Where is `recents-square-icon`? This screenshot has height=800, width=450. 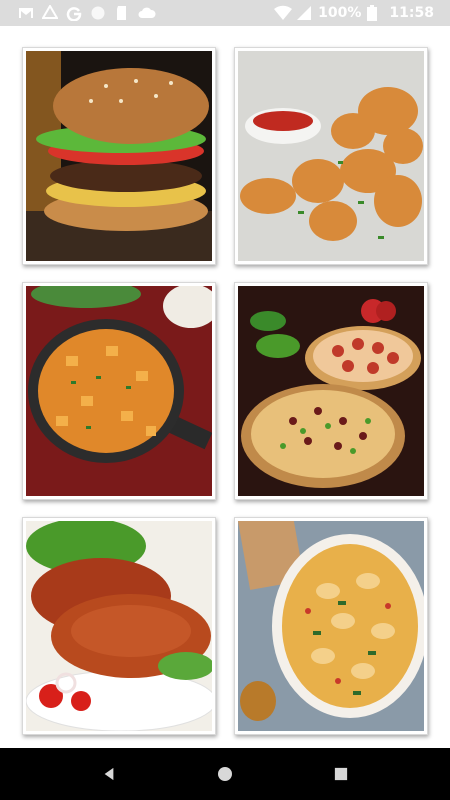 recents-square-icon is located at coordinates (341, 774).